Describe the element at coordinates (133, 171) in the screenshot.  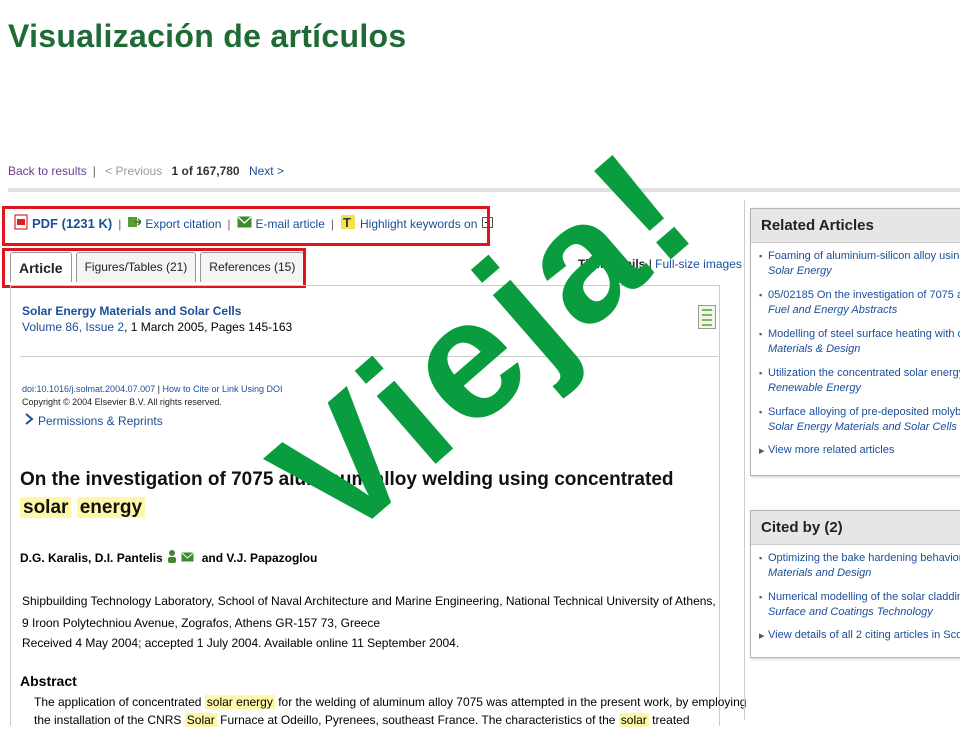
I see `previous-link: < Previous` at that location.